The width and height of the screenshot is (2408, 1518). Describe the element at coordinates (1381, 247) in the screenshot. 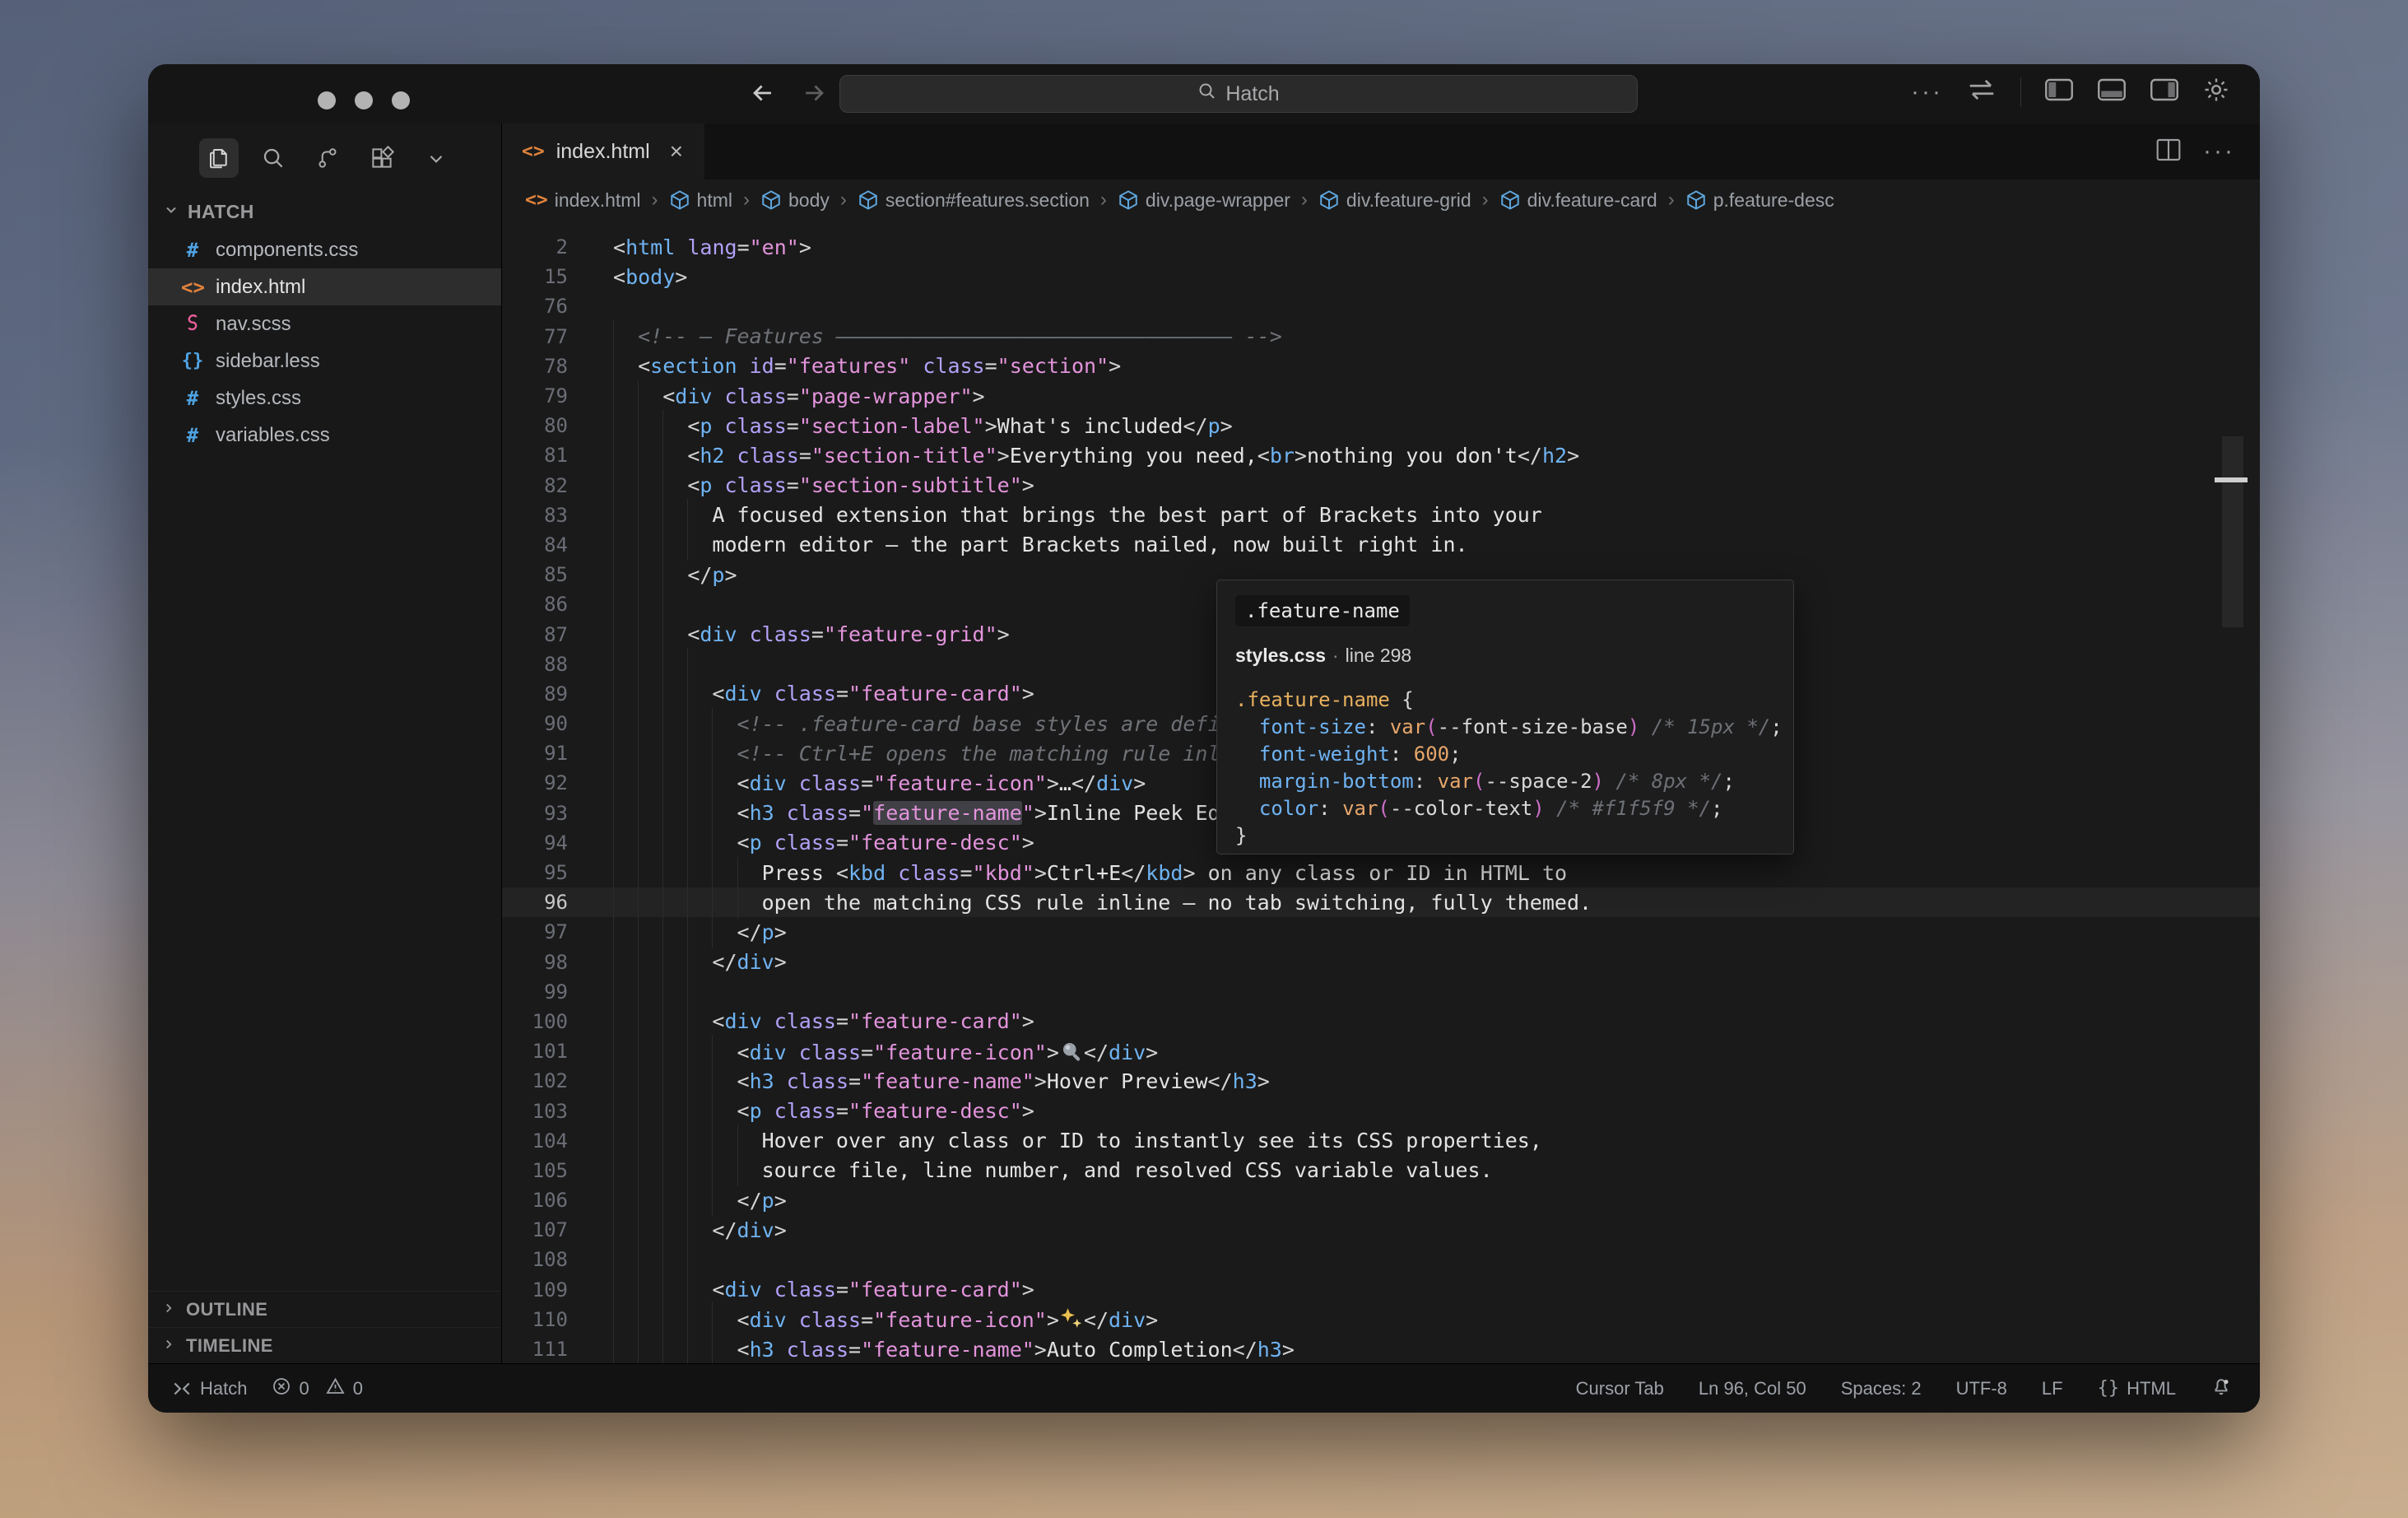

I see `code-line-2: 2 <html lang="en">` at that location.